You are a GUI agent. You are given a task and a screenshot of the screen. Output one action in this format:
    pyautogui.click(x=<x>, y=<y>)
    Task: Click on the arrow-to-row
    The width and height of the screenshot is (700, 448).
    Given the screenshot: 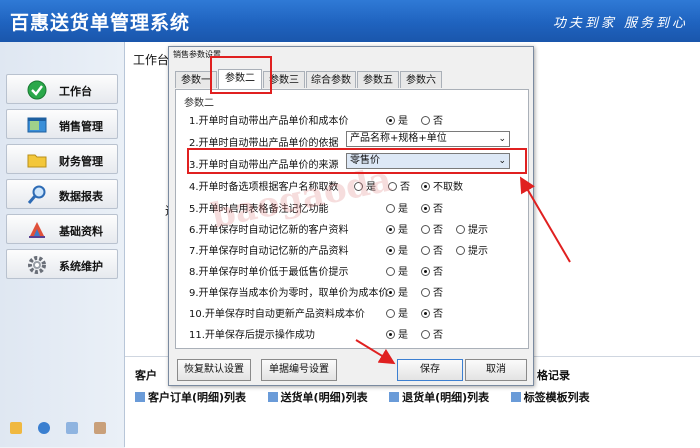 What is the action you would take?
    pyautogui.click(x=545, y=219)
    